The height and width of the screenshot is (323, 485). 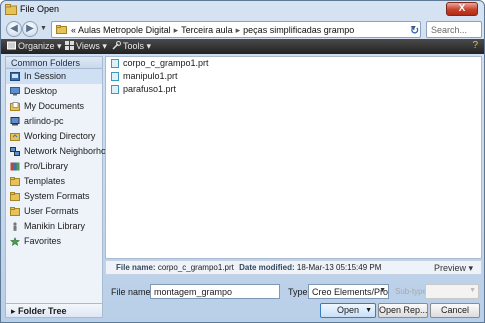 What do you see at coordinates (293, 76) in the screenshot?
I see `list-item: manipulo1.prt` at bounding box center [293, 76].